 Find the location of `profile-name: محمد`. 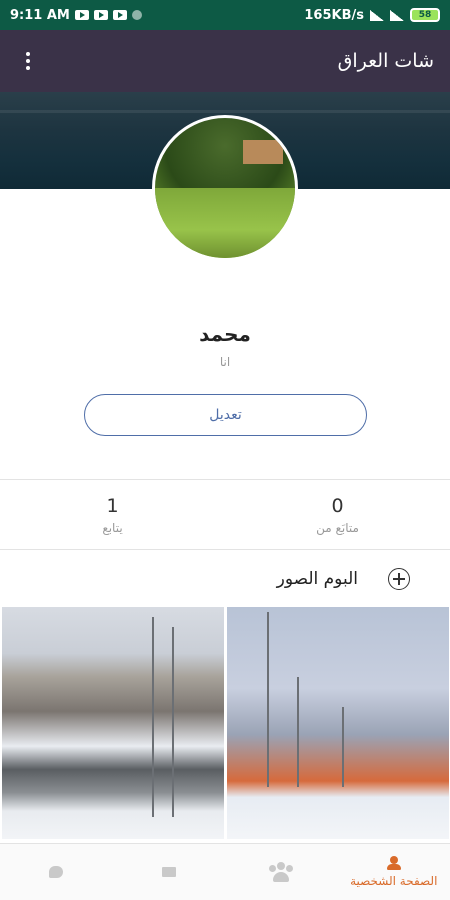

profile-name: محمد is located at coordinates (225, 334).